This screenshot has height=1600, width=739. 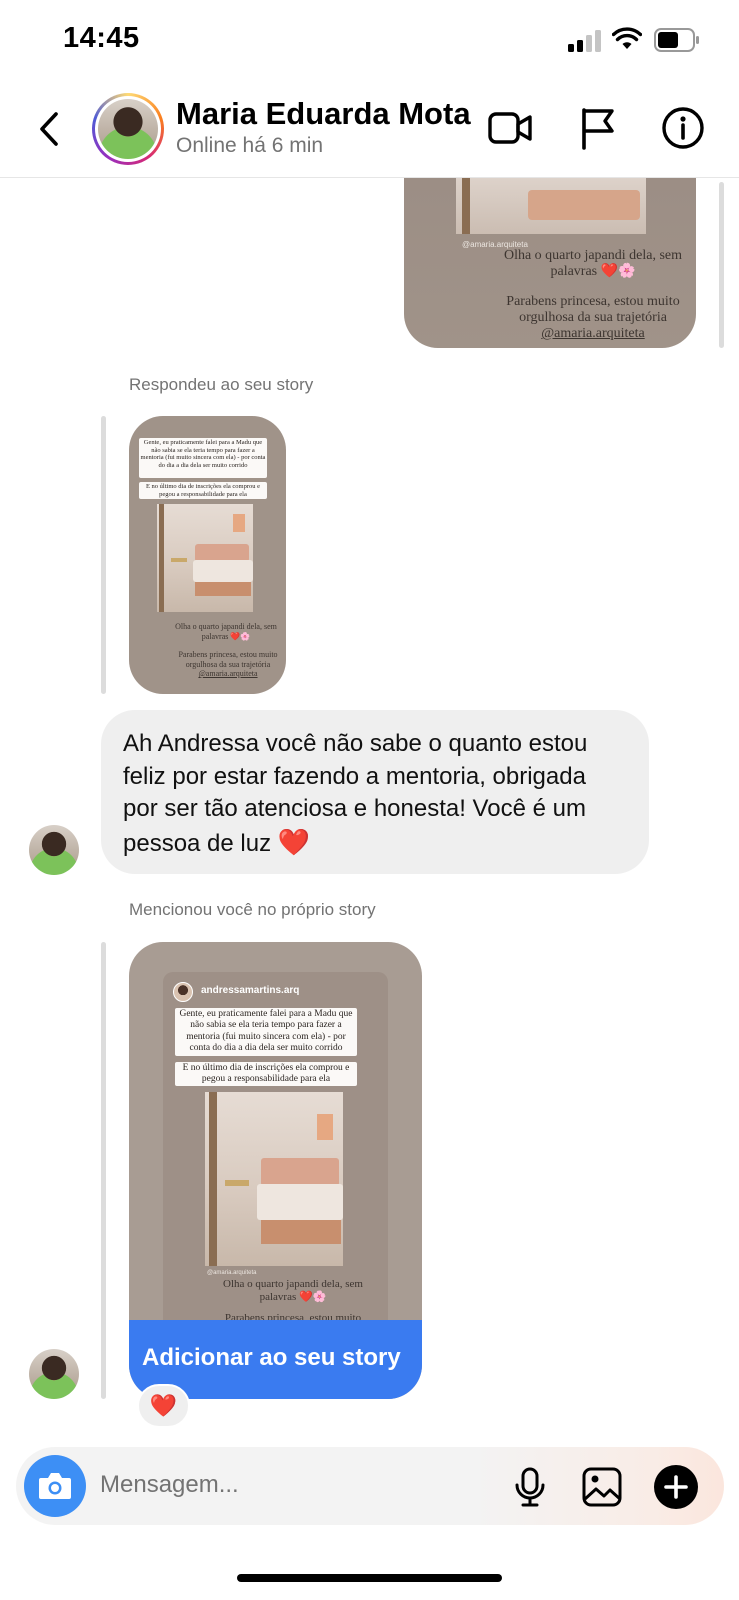 I want to click on story-user-avatar, so click(x=183, y=992).